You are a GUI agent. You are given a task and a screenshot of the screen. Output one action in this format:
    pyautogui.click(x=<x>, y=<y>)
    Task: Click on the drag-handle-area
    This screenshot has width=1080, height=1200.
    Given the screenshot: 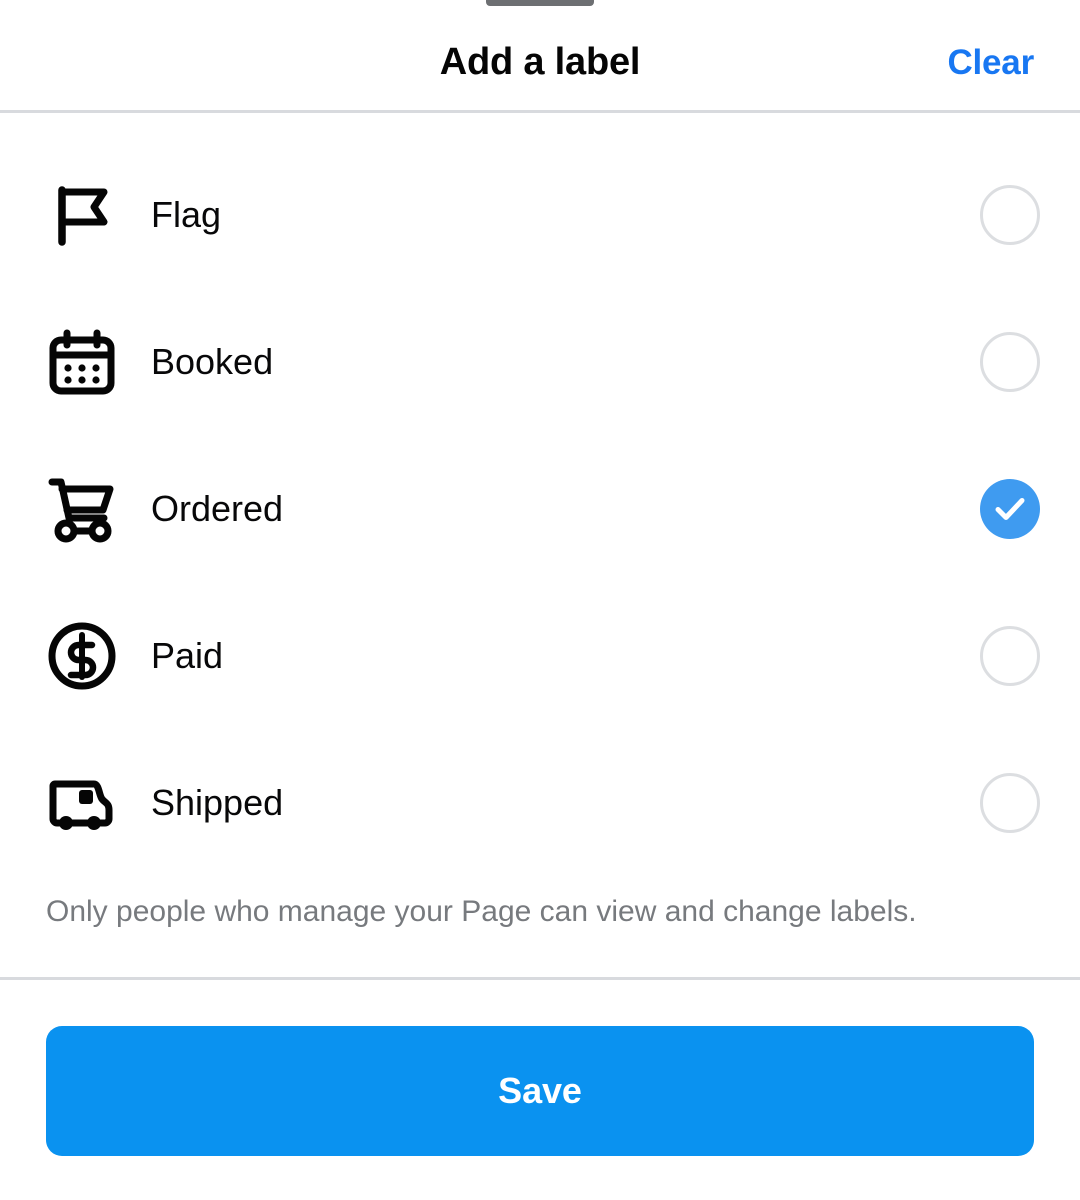 What is the action you would take?
    pyautogui.click(x=540, y=5)
    